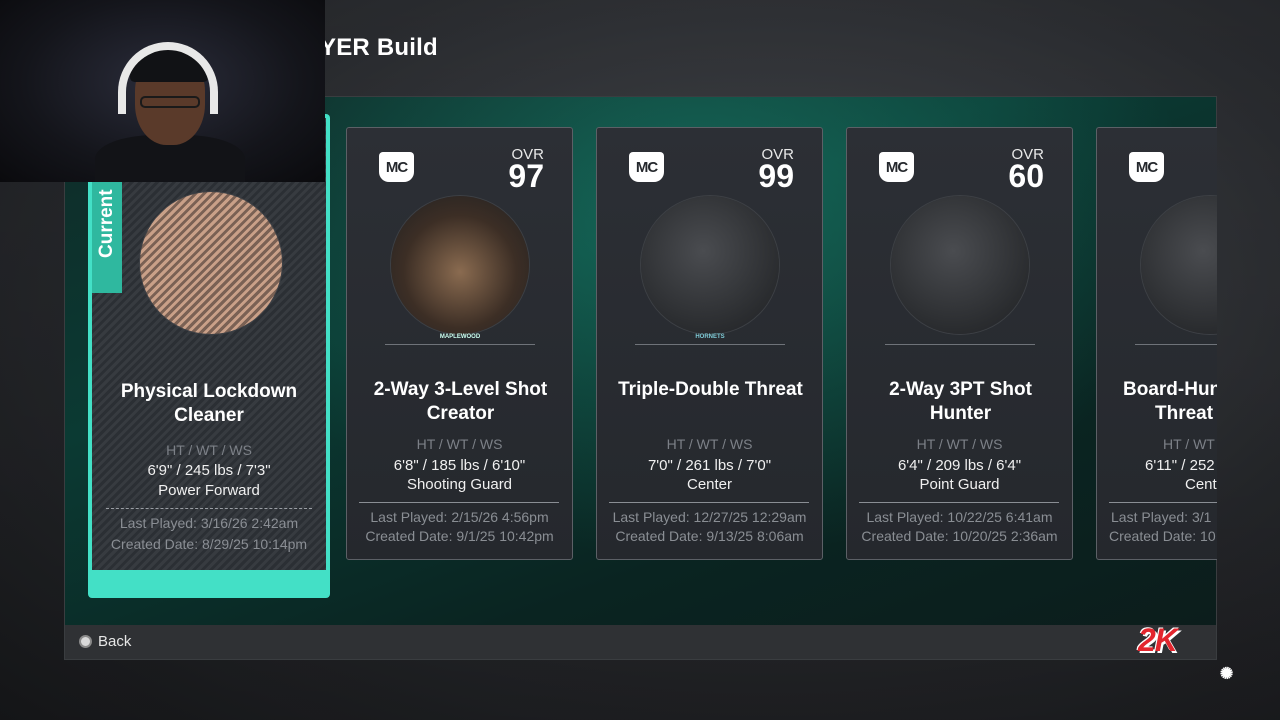  I want to click on build-name: Physical Lockdown Cleaner, so click(209, 403).